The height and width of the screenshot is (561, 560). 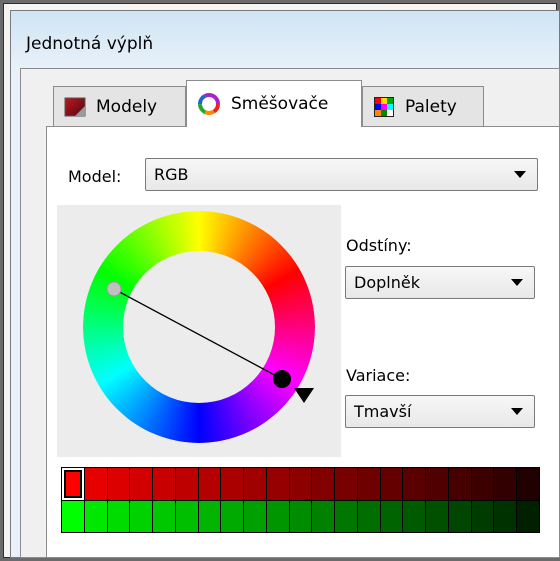 What do you see at coordinates (341, 174) in the screenshot?
I see `model-dropdown: RGB` at bounding box center [341, 174].